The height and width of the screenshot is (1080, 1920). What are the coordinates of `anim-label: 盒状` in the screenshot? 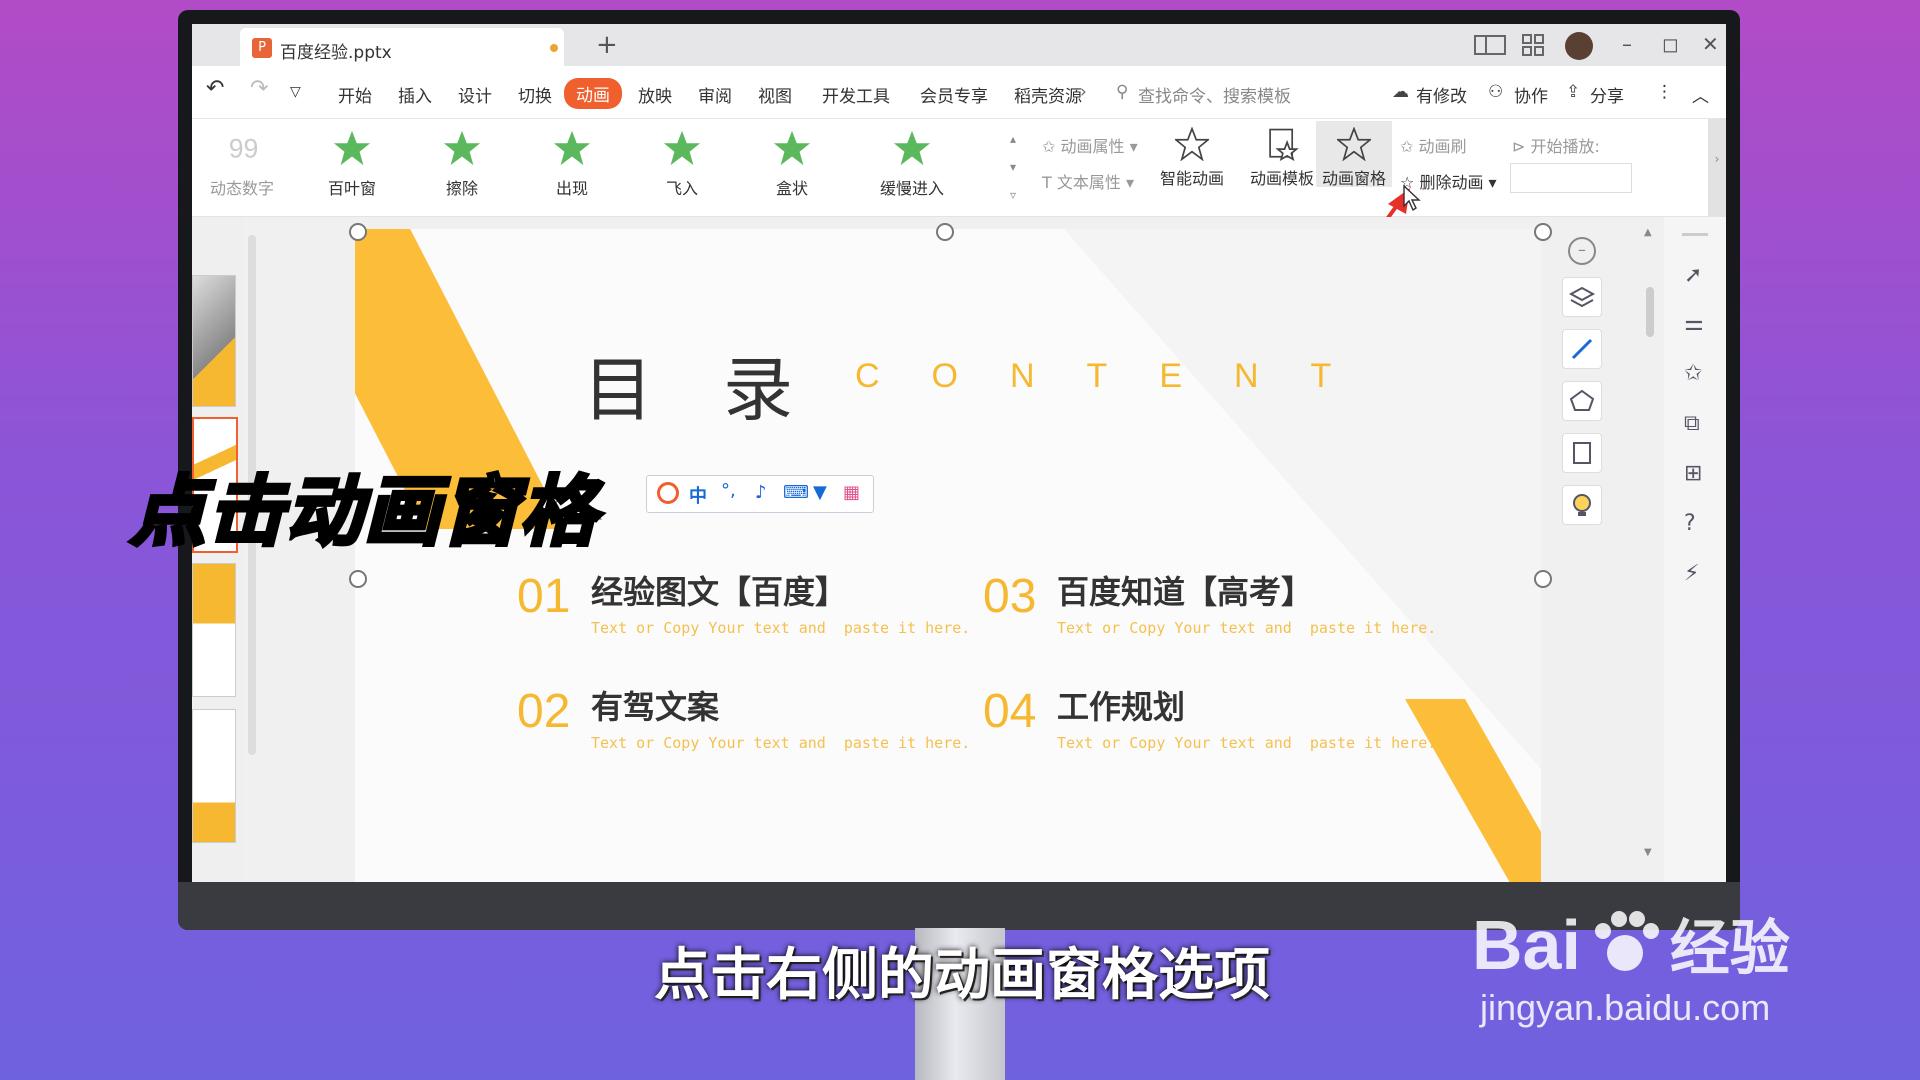 It's located at (791, 188).